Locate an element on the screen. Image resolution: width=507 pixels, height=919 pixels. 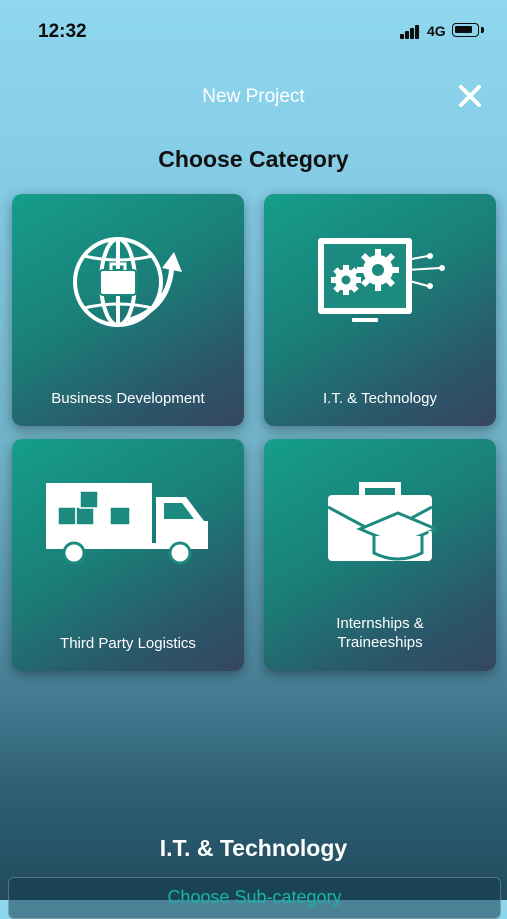
selected-category-title: I.T. & Technology is located at coordinates (253, 848).